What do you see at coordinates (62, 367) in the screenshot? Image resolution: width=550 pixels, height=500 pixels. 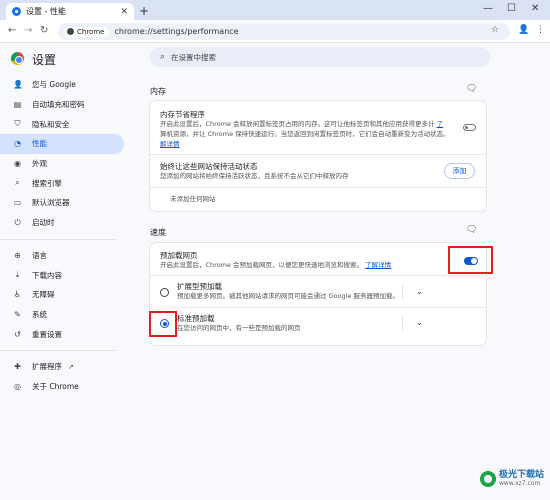 I see `sidebar-item-extensions: ✚ 扩展程序 ↗` at bounding box center [62, 367].